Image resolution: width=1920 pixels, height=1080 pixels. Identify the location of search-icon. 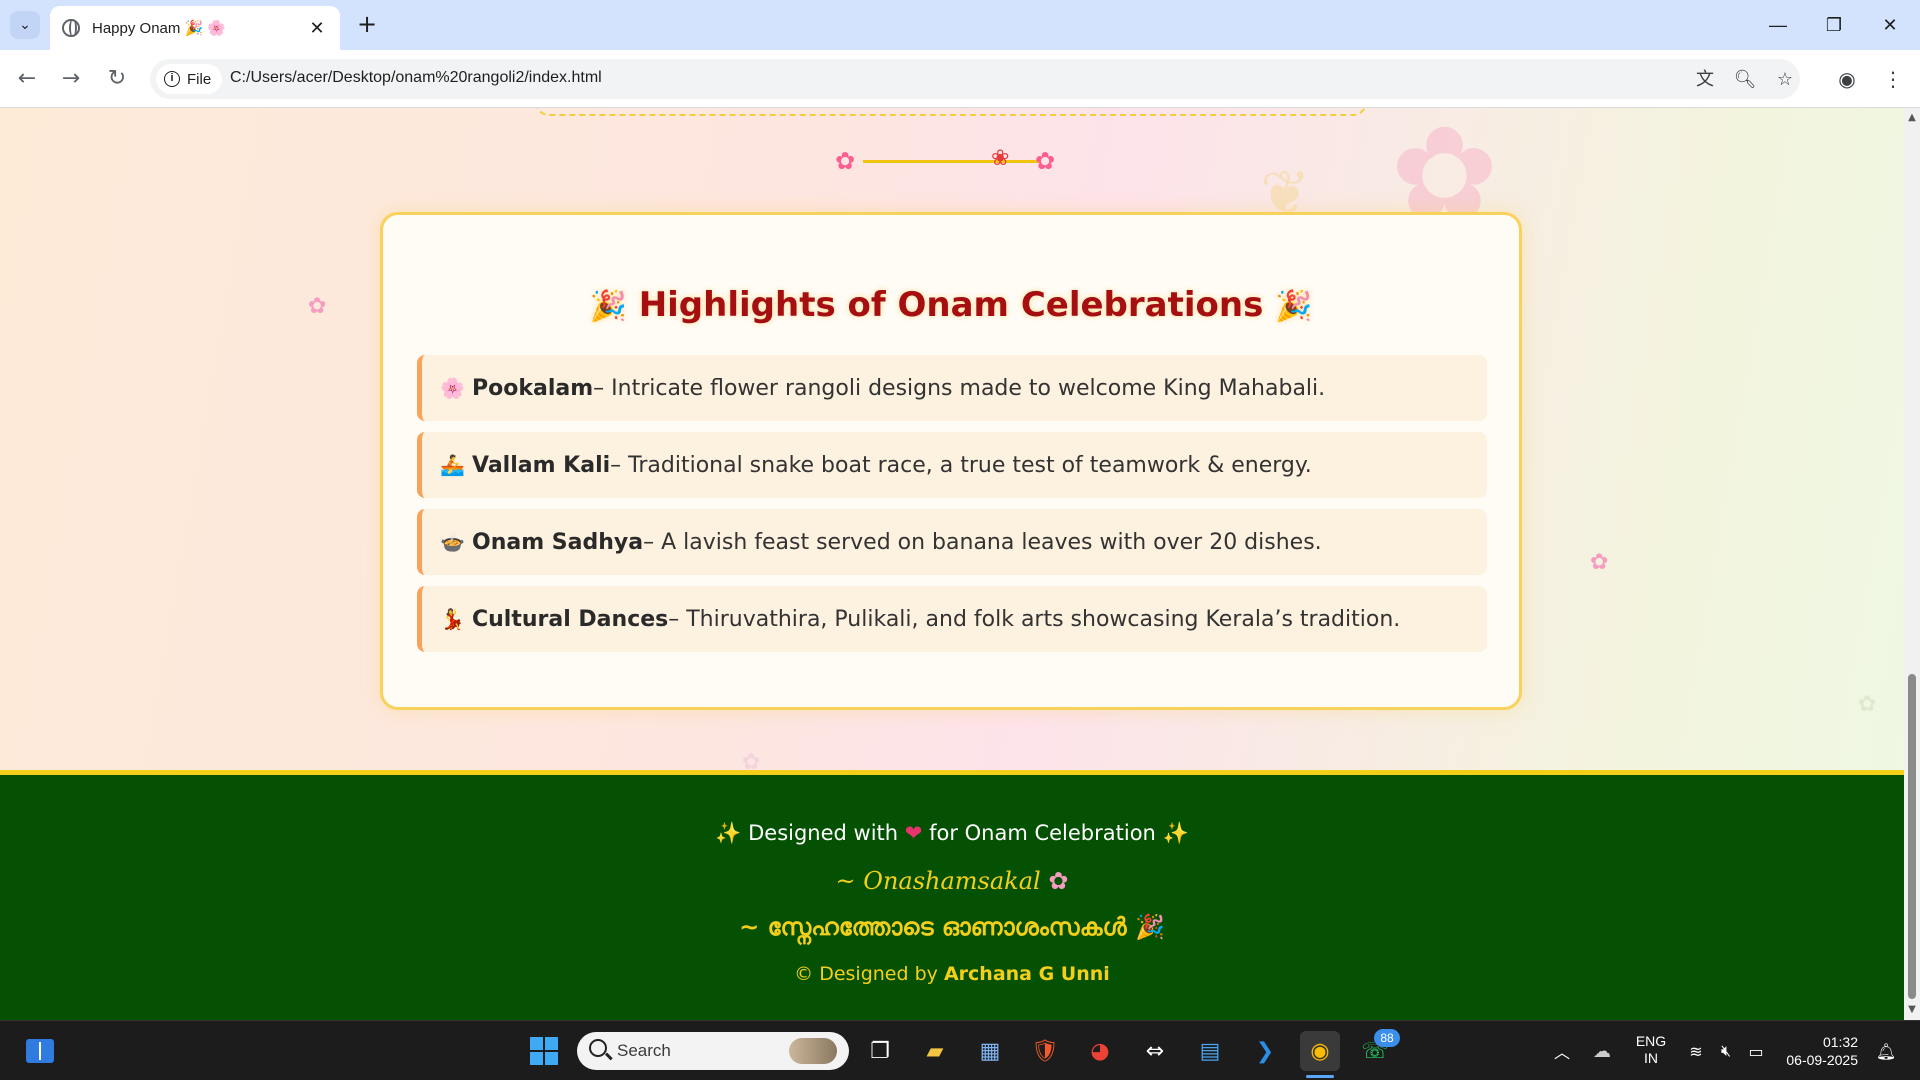
(598, 1048).